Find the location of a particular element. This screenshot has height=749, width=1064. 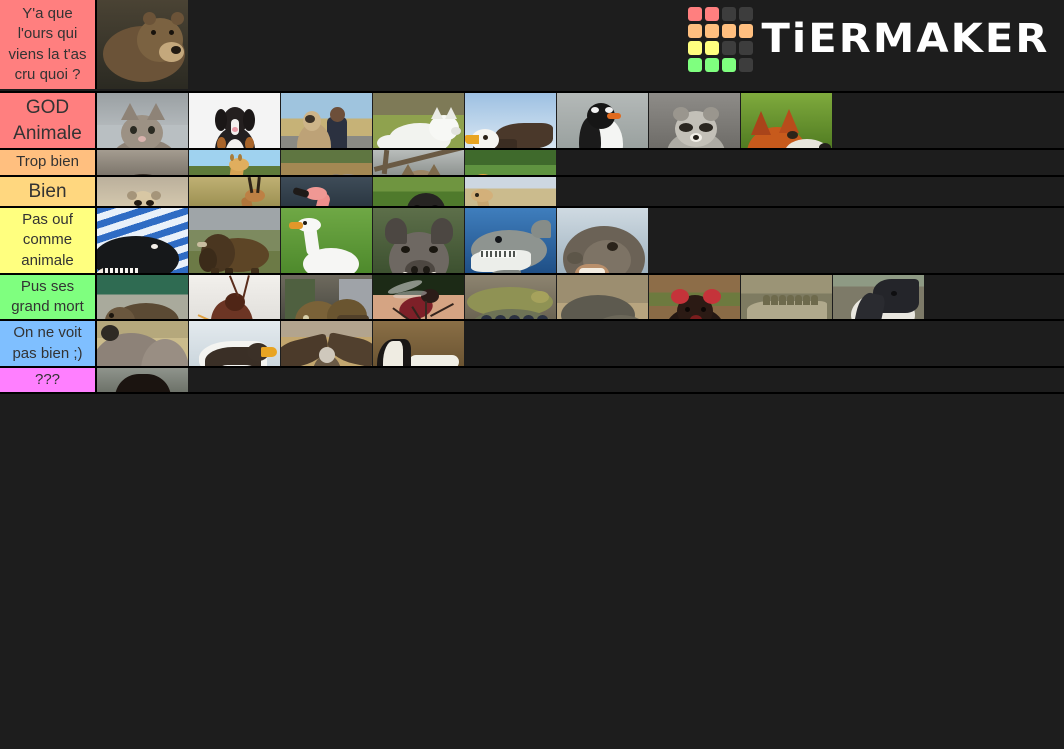

tier-item-wild-boar is located at coordinates (418, 240).